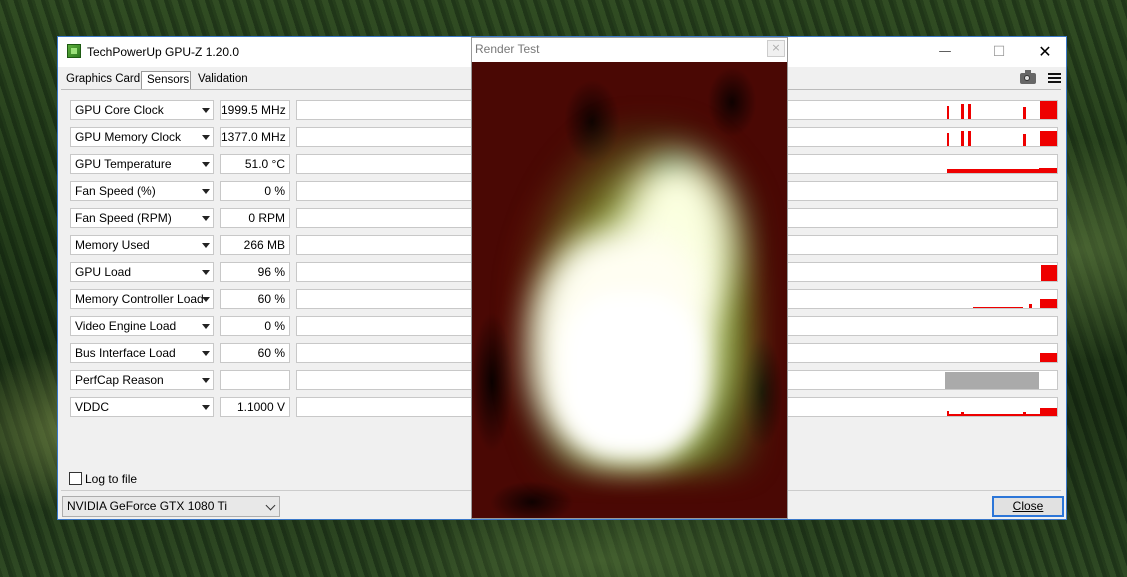 Image resolution: width=1127 pixels, height=577 pixels. What do you see at coordinates (142, 272) in the screenshot?
I see `sensor-select: GPU Load` at bounding box center [142, 272].